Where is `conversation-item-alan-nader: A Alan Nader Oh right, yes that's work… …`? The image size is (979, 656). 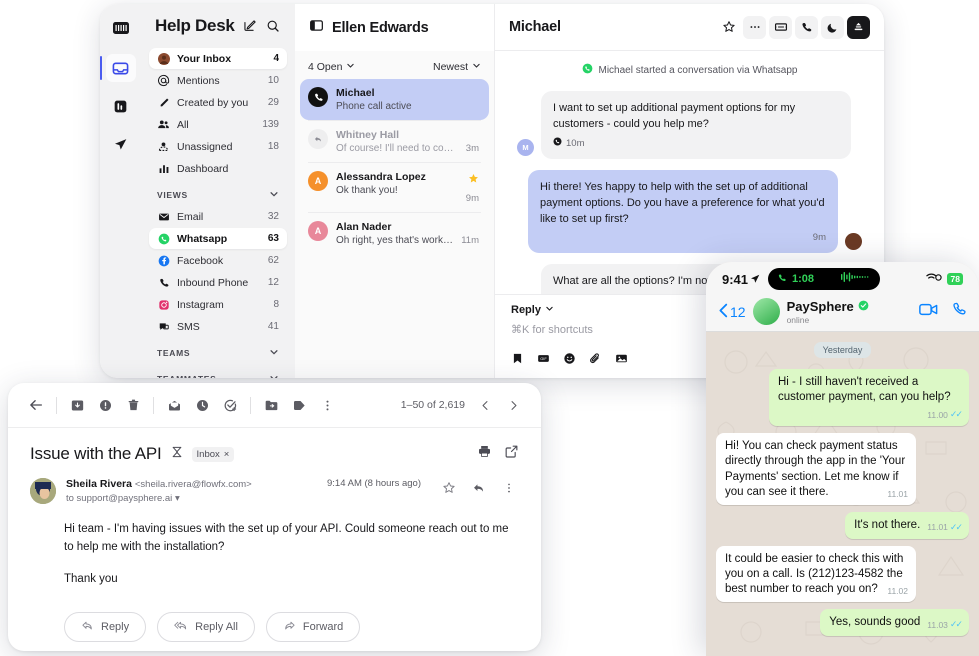 conversation-item-alan-nader: A Alan Nader Oh right, yes that's work… … is located at coordinates (394, 233).